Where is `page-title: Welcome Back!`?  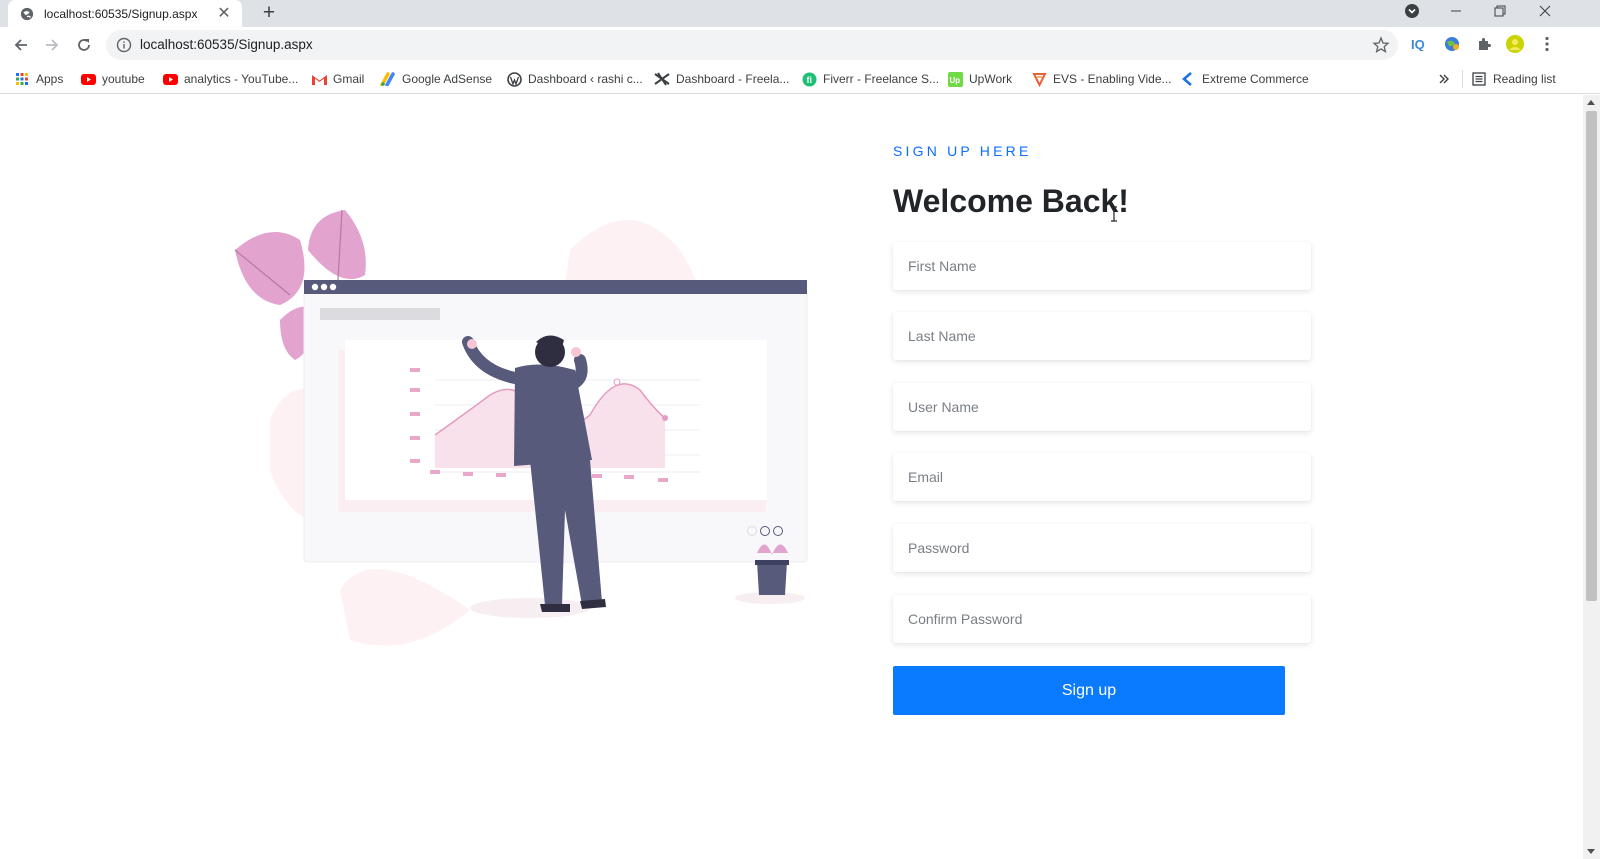
page-title: Welcome Back! is located at coordinates (1011, 201).